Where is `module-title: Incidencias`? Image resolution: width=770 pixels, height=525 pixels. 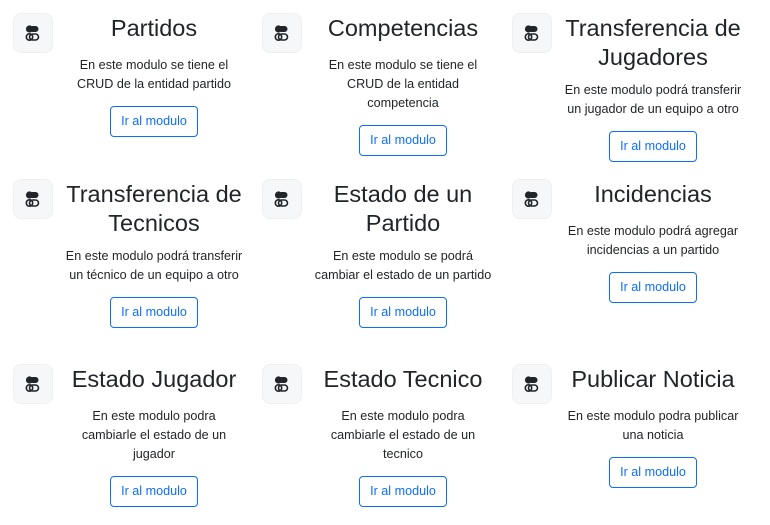
module-title: Incidencias is located at coordinates (653, 194).